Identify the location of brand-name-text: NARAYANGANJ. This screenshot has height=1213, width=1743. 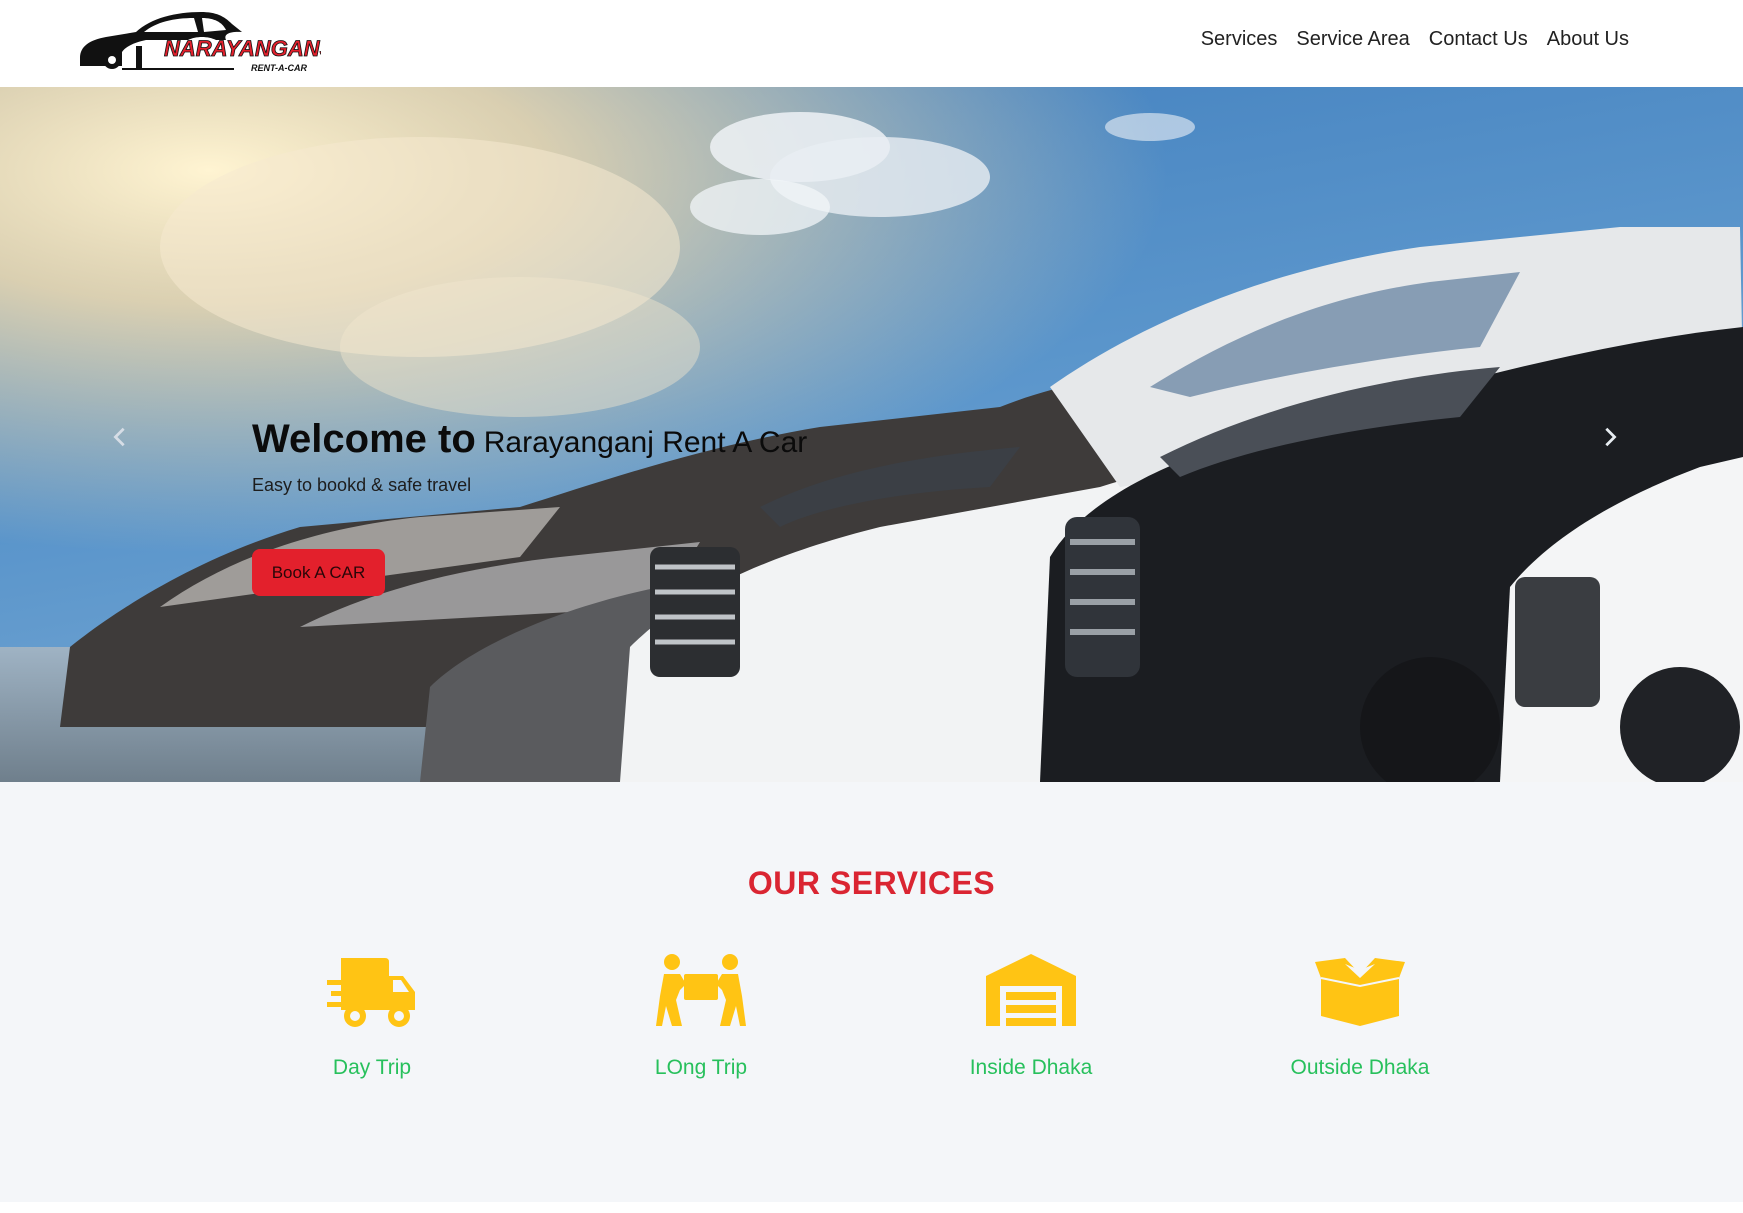
(242, 48).